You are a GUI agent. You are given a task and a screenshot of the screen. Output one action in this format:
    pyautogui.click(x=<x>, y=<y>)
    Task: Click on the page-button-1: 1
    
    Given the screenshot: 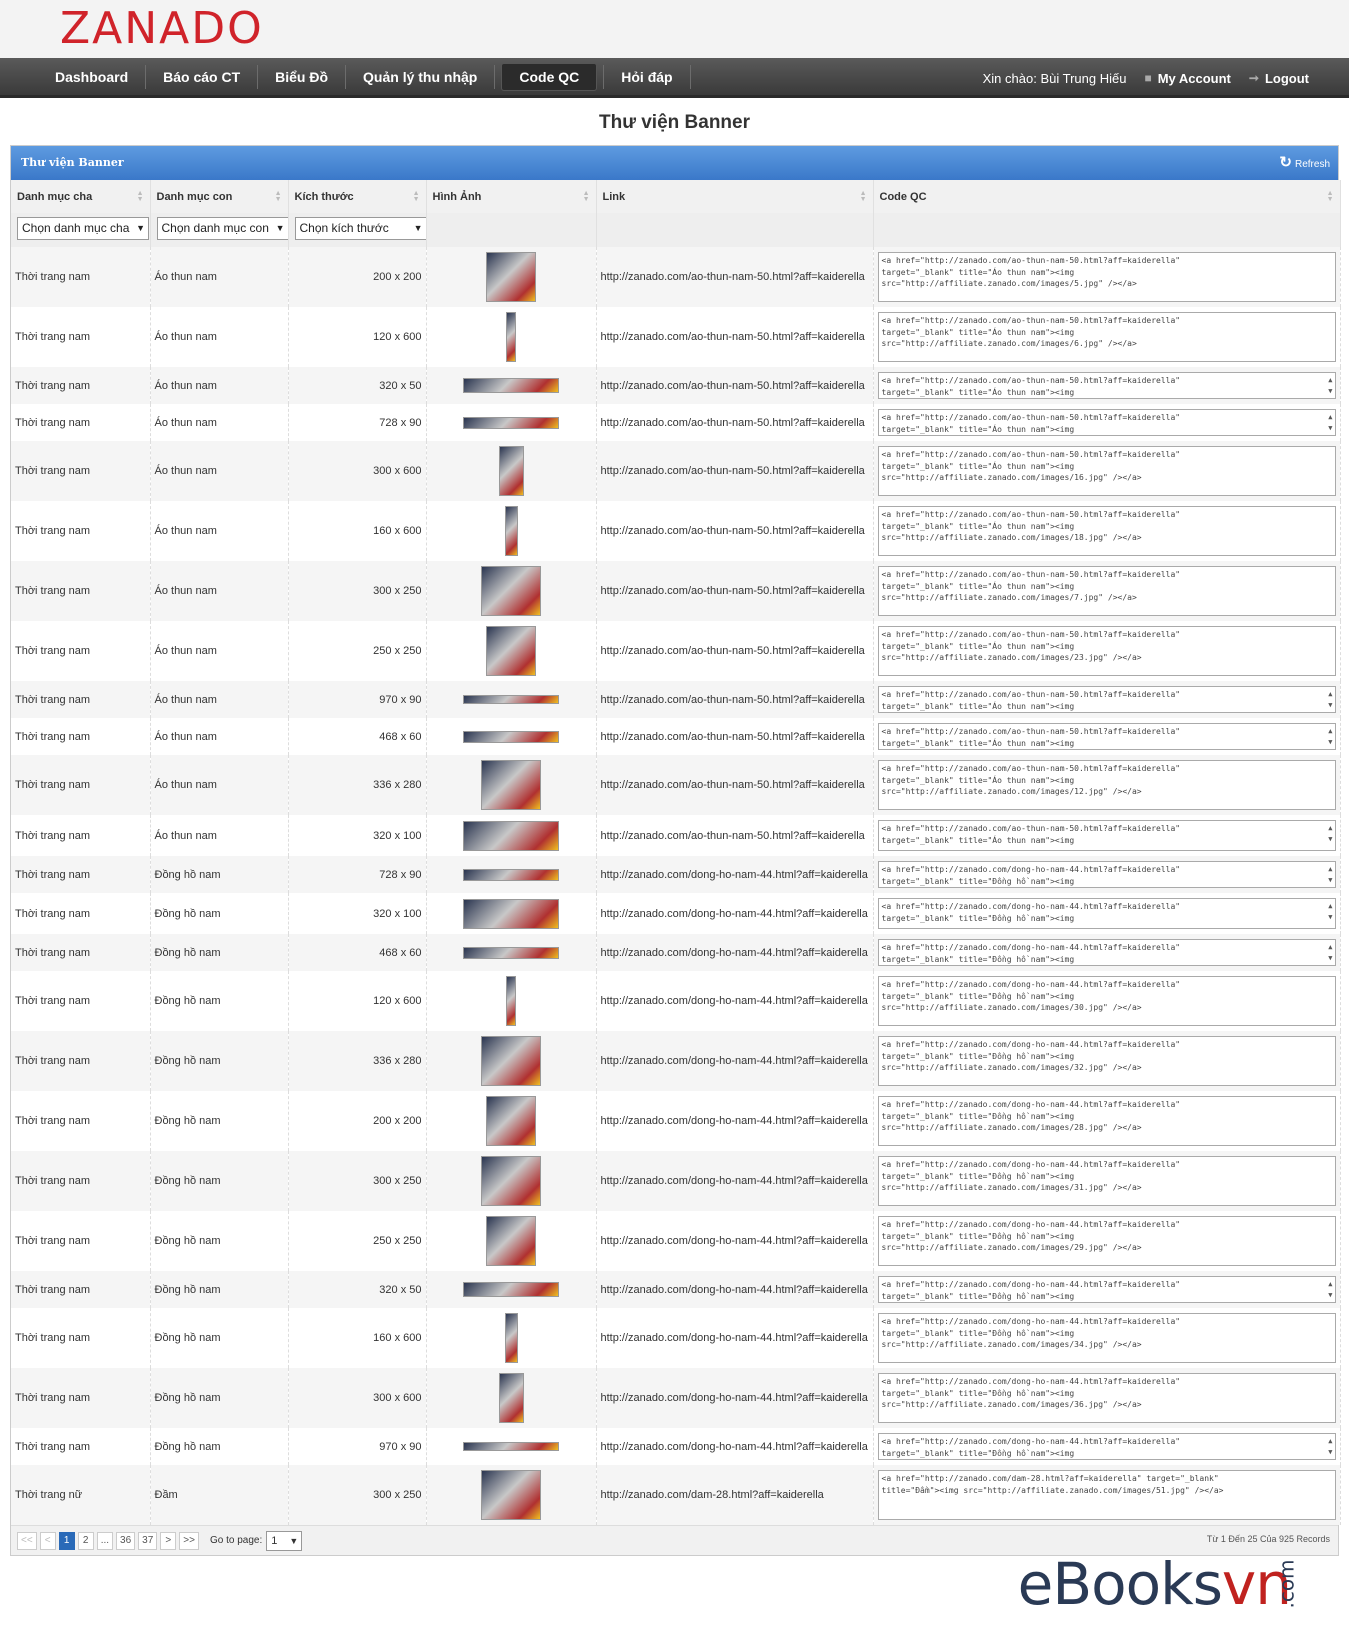 What is the action you would take?
    pyautogui.click(x=66, y=1540)
    